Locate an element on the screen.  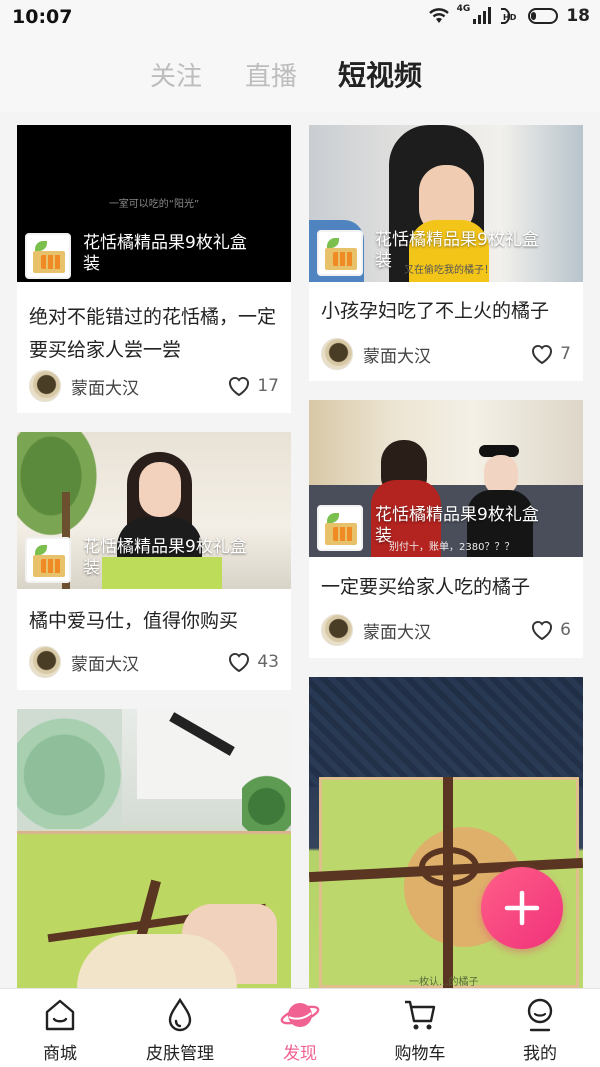
nav-item-shop: 商城 is located at coordinates (60, 1030).